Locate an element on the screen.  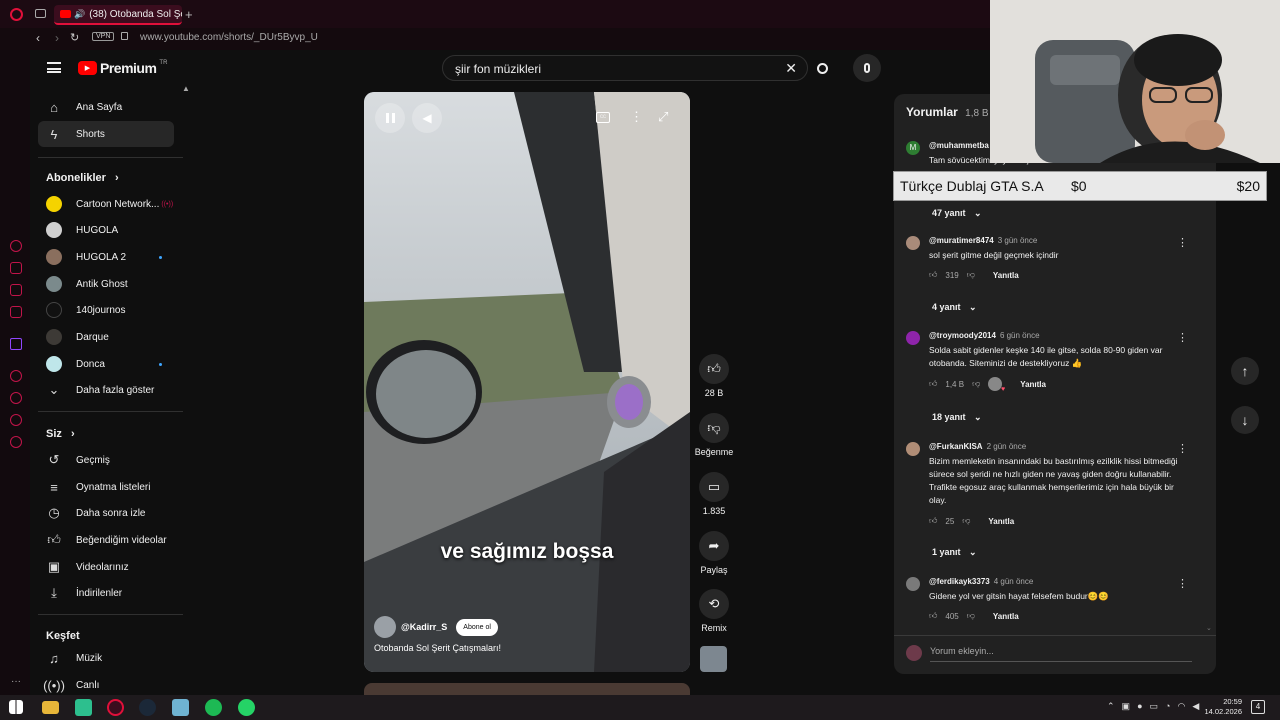
nav-item-watch-later: ◷ Daha sonra izle is located at coordinates (106, 513).